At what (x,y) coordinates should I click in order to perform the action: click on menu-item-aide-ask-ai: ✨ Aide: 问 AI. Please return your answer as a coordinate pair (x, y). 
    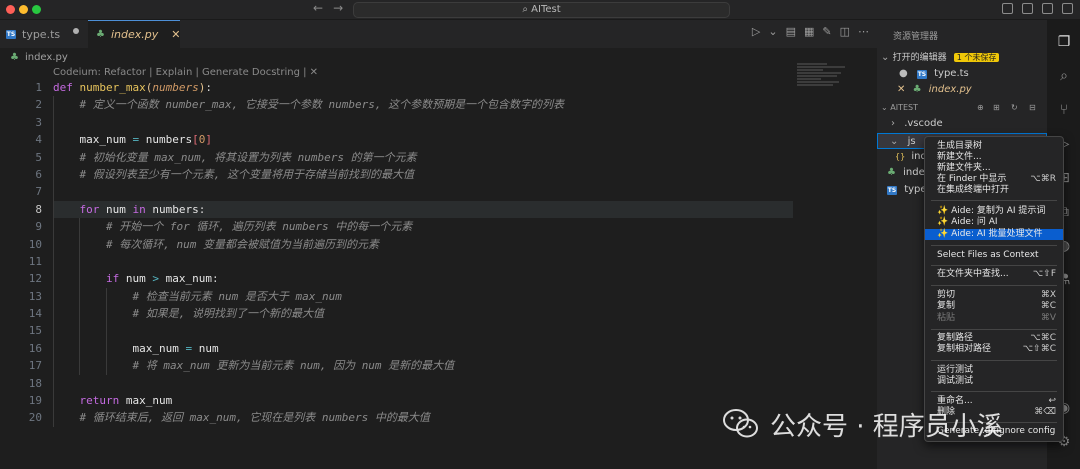
    Looking at the image, I should click on (994, 222).